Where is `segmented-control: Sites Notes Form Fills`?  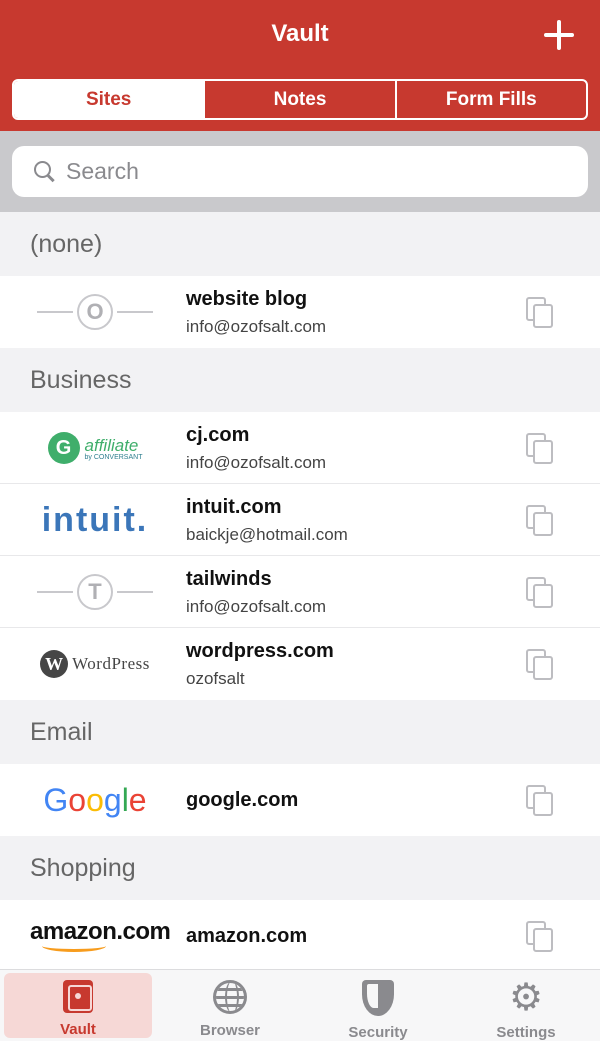
segmented-control: Sites Notes Form Fills is located at coordinates (300, 99).